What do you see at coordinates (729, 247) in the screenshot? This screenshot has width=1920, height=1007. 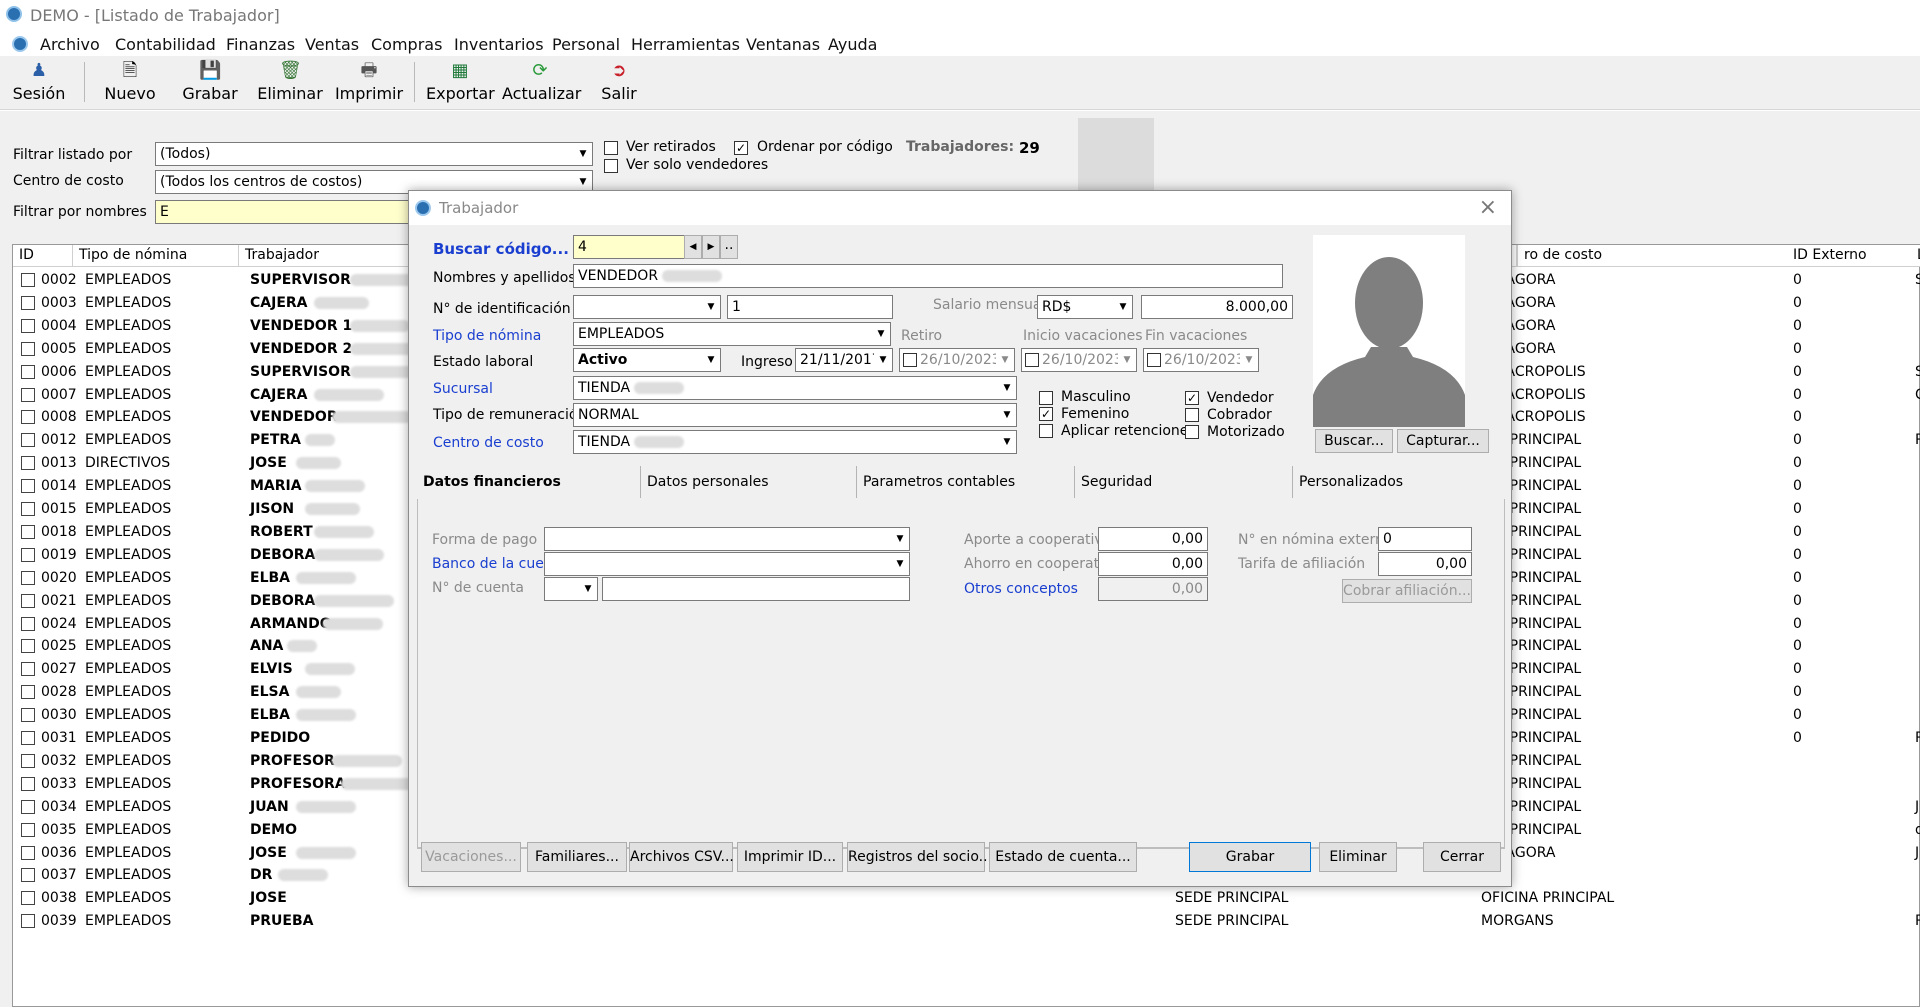 I see `more-button: ..` at bounding box center [729, 247].